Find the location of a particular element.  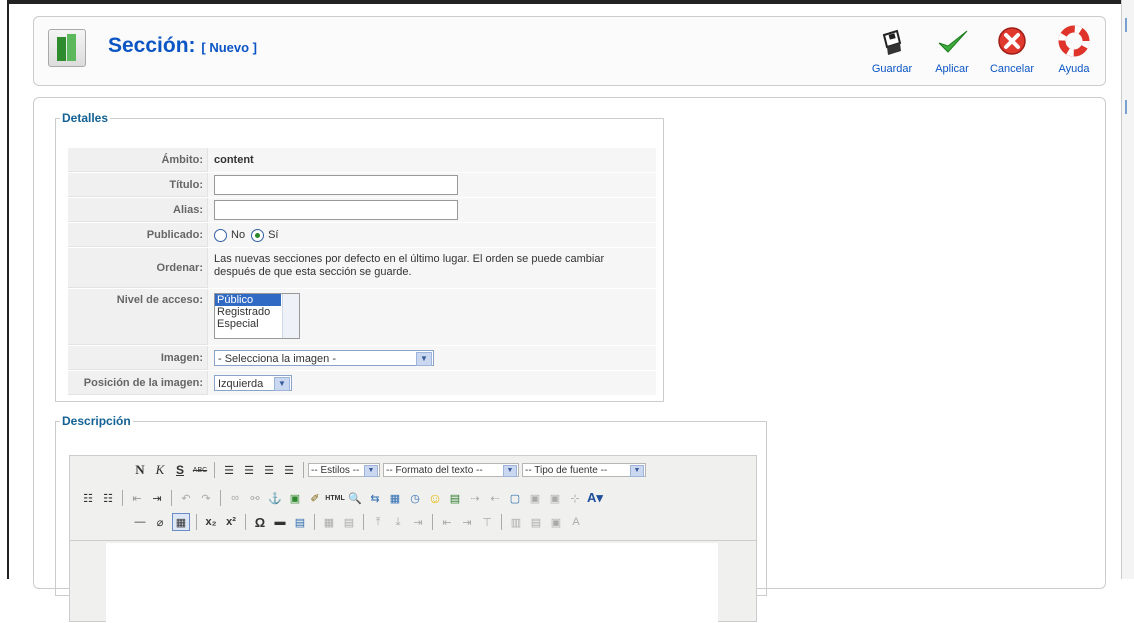

ltr-icon: ⇢ is located at coordinates (475, 498).